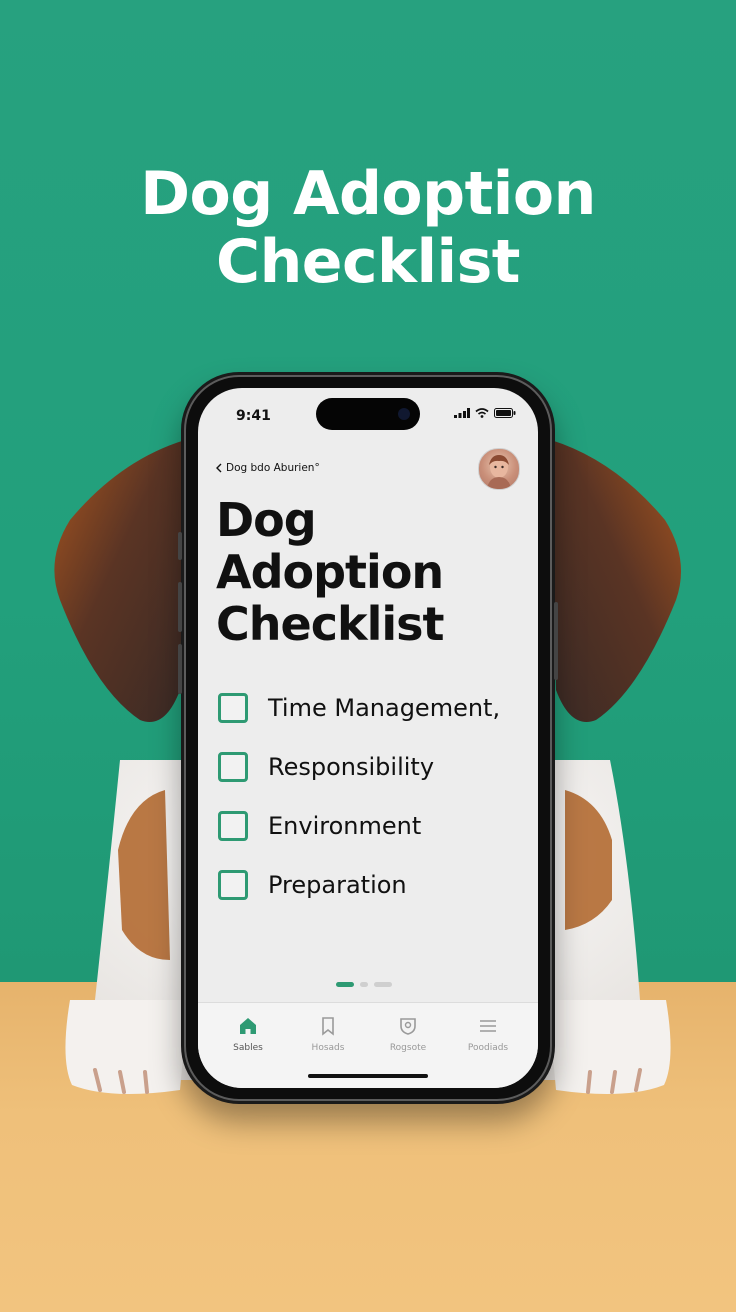 This screenshot has width=736, height=1312. I want to click on checklist-item-time-management: Time Management,, so click(378, 707).